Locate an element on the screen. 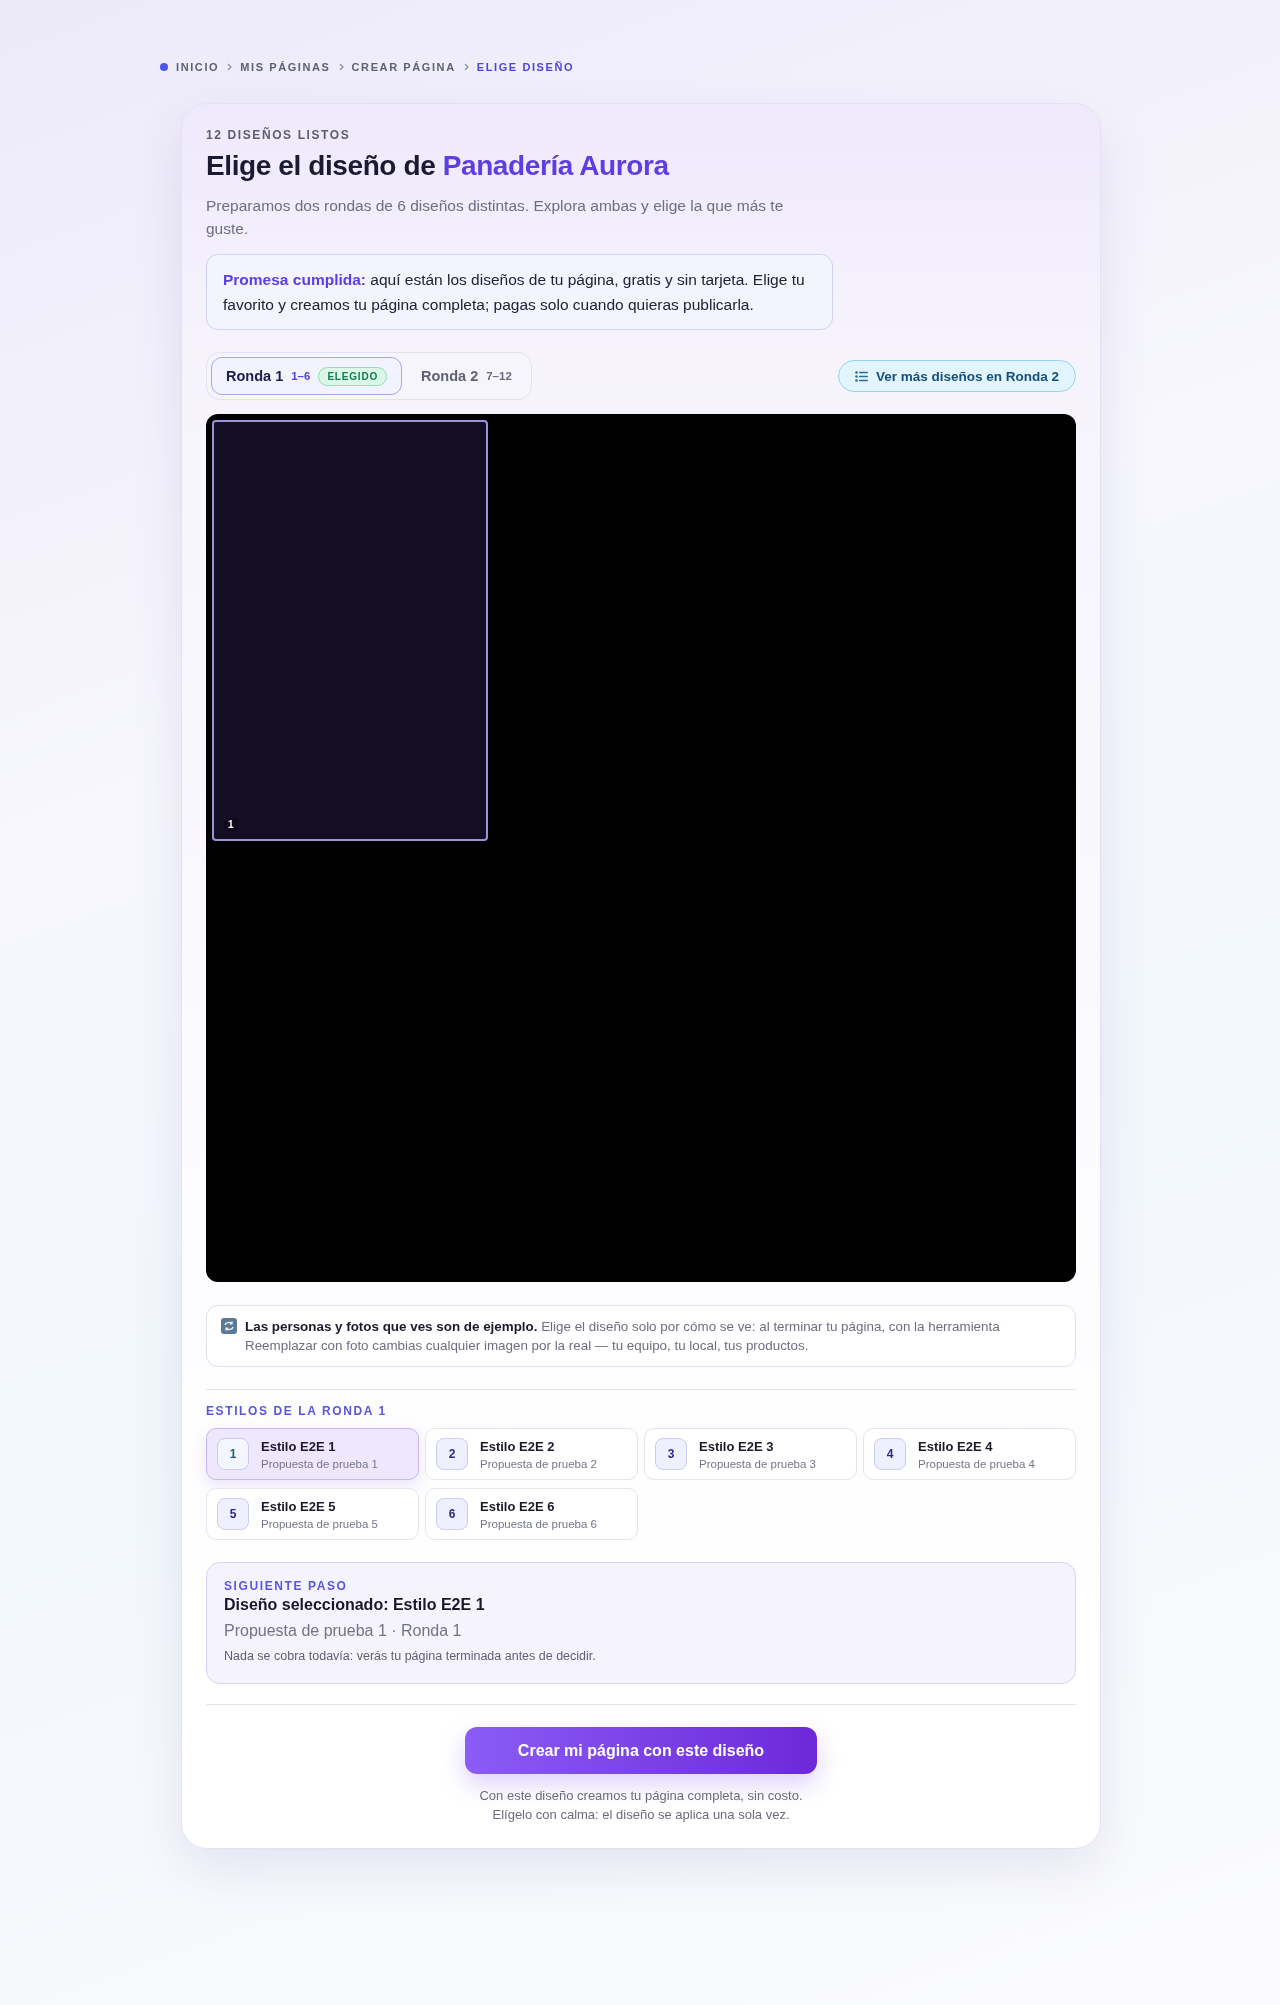 This screenshot has width=1280, height=2005. status-dot is located at coordinates (164, 67).